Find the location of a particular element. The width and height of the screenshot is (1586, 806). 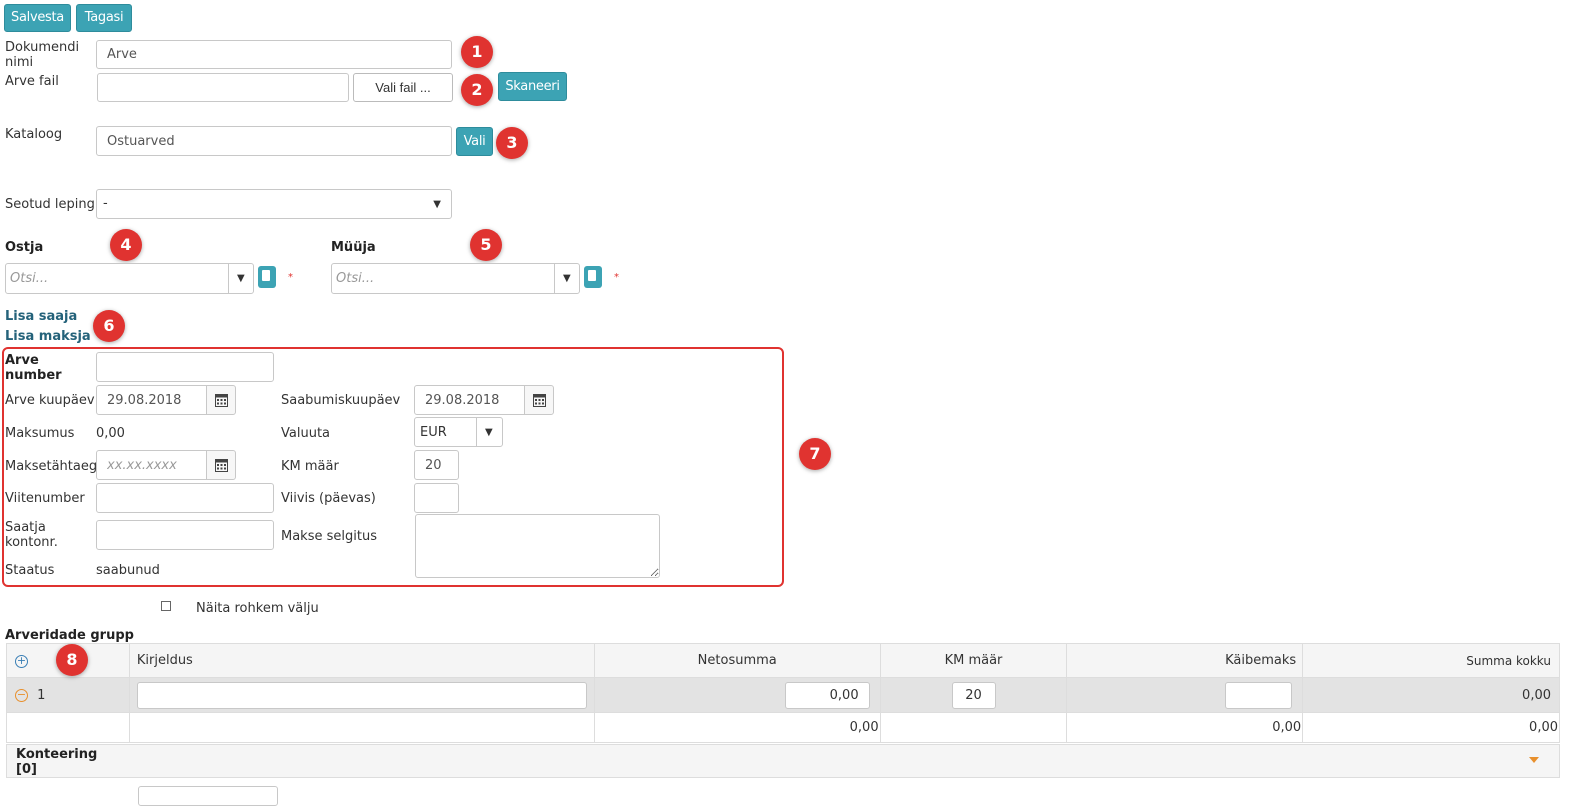

contract-select: - ▼ is located at coordinates (274, 204).